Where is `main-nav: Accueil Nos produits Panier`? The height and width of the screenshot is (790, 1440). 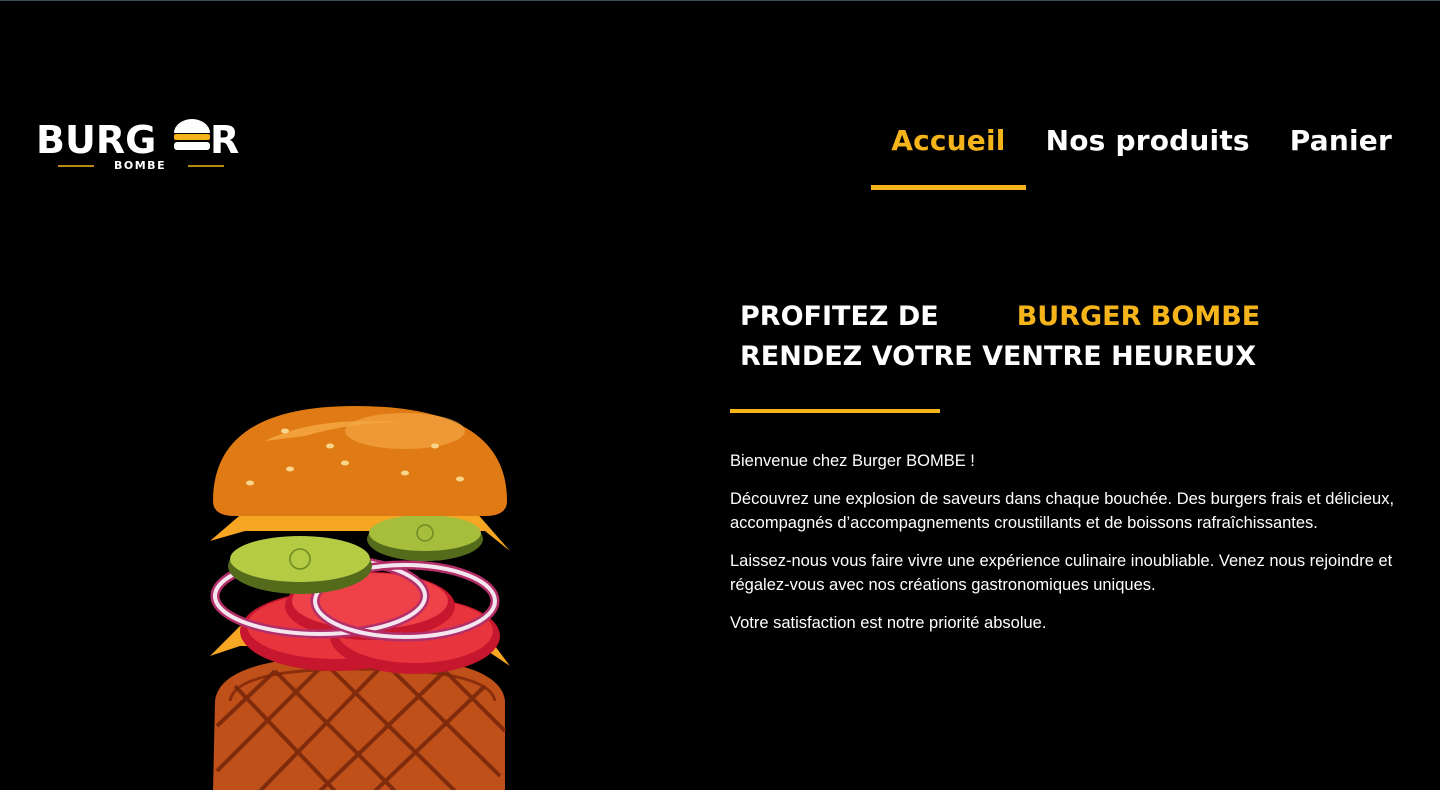 main-nav: Accueil Nos produits Panier is located at coordinates (1141, 155).